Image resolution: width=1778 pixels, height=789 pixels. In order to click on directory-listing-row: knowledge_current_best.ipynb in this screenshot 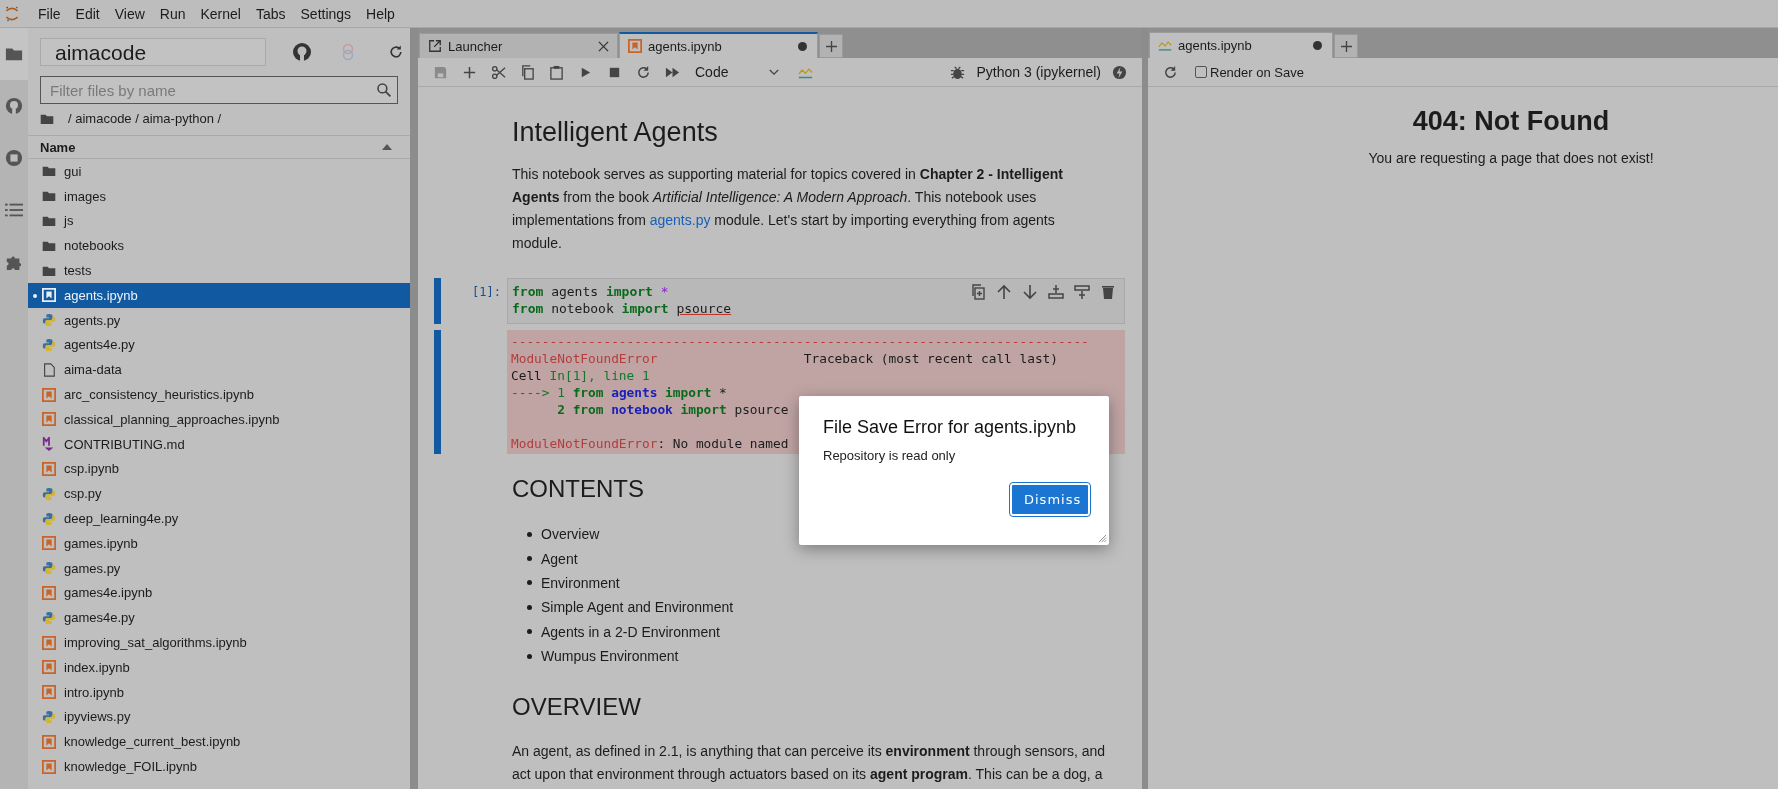, I will do `click(219, 742)`.